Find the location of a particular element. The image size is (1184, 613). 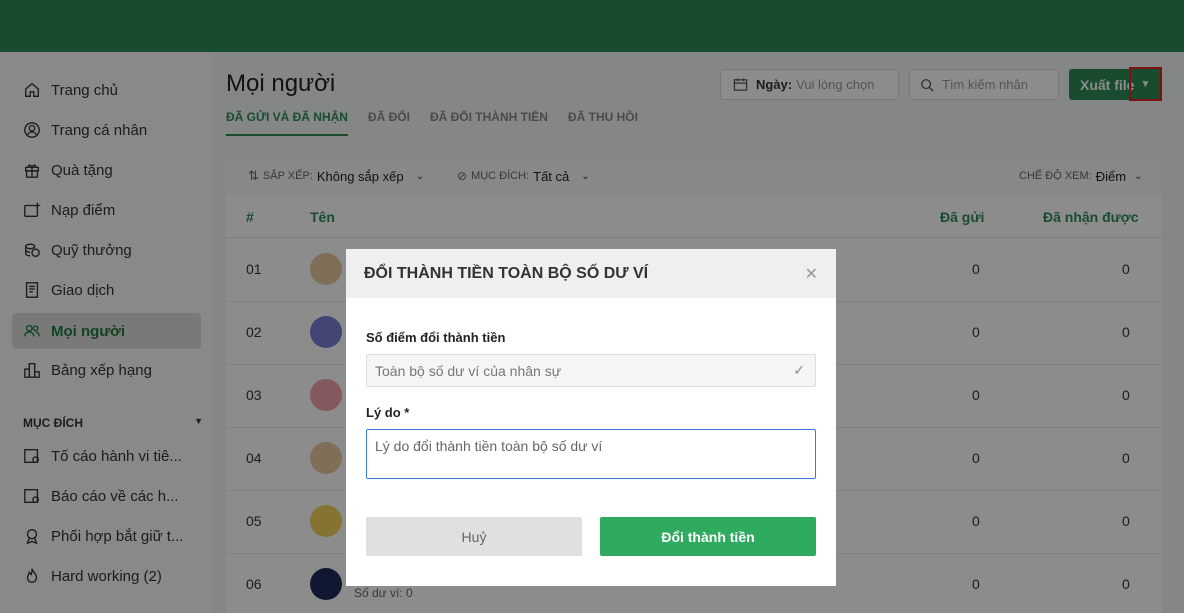

points-field: Toàn bộ số dư ví của nhân sự ✓ is located at coordinates (591, 370).